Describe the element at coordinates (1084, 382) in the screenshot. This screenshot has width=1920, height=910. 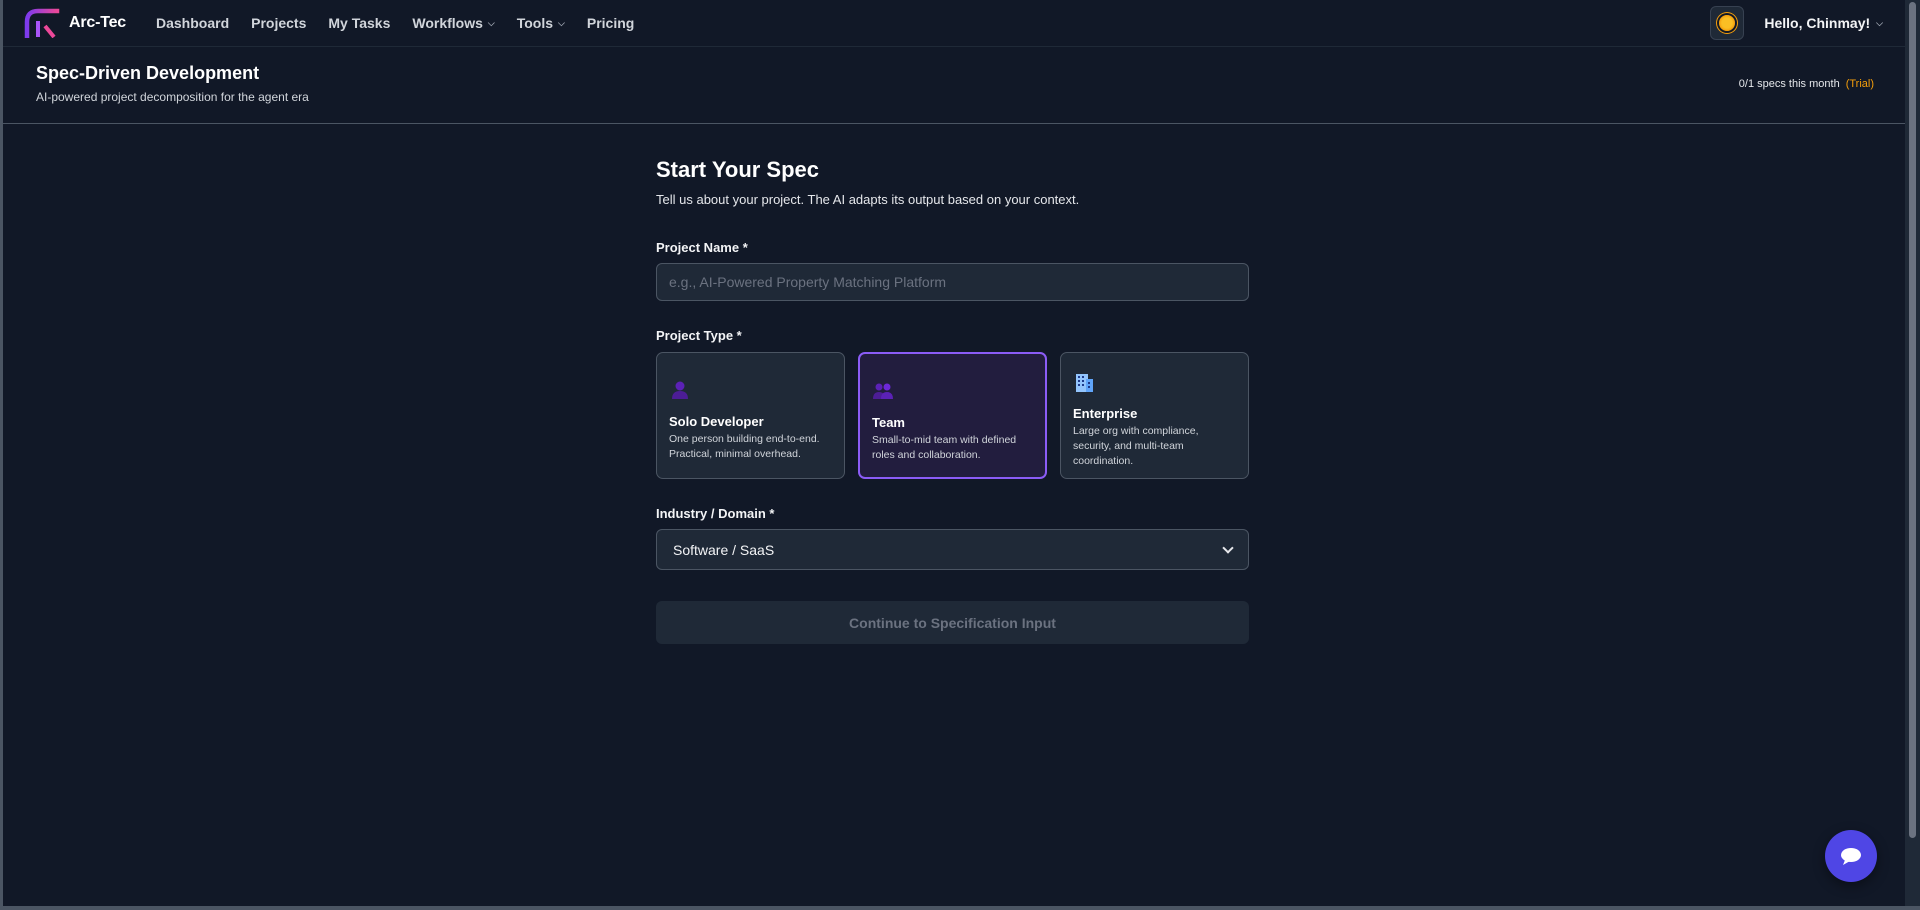
I see `office-building-icon` at that location.